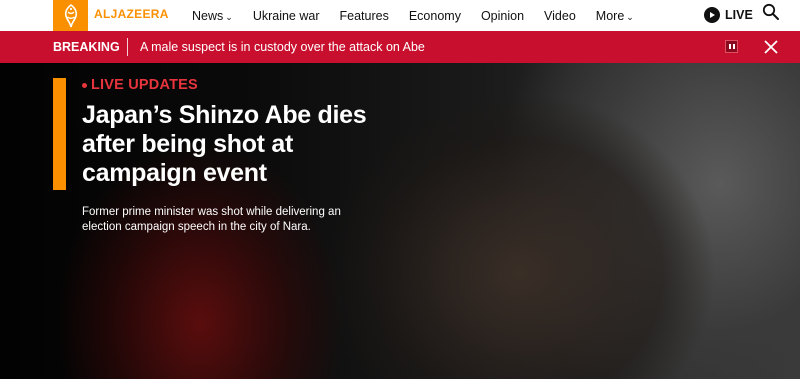  I want to click on live-updates-kicker: LIVE UPDATES, so click(140, 85).